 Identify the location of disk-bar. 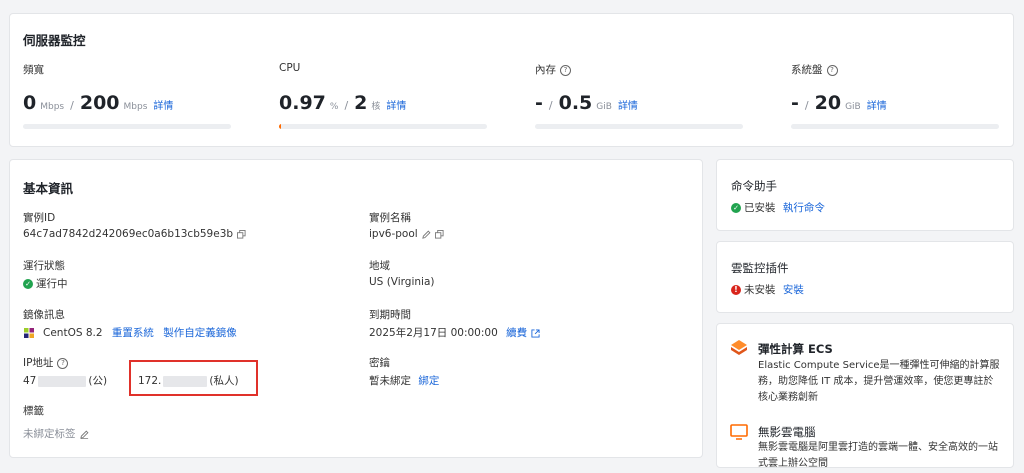
(895, 126).